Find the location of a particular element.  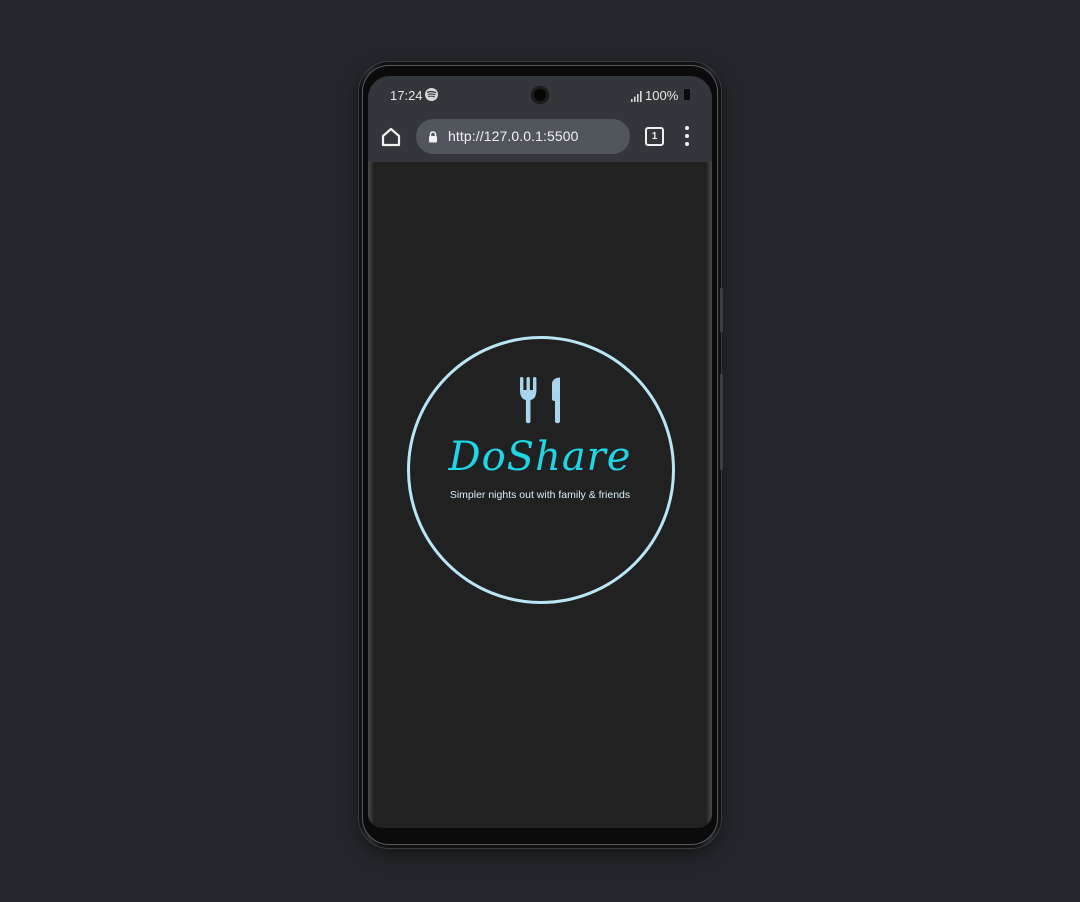

spotify-icon is located at coordinates (431, 94).